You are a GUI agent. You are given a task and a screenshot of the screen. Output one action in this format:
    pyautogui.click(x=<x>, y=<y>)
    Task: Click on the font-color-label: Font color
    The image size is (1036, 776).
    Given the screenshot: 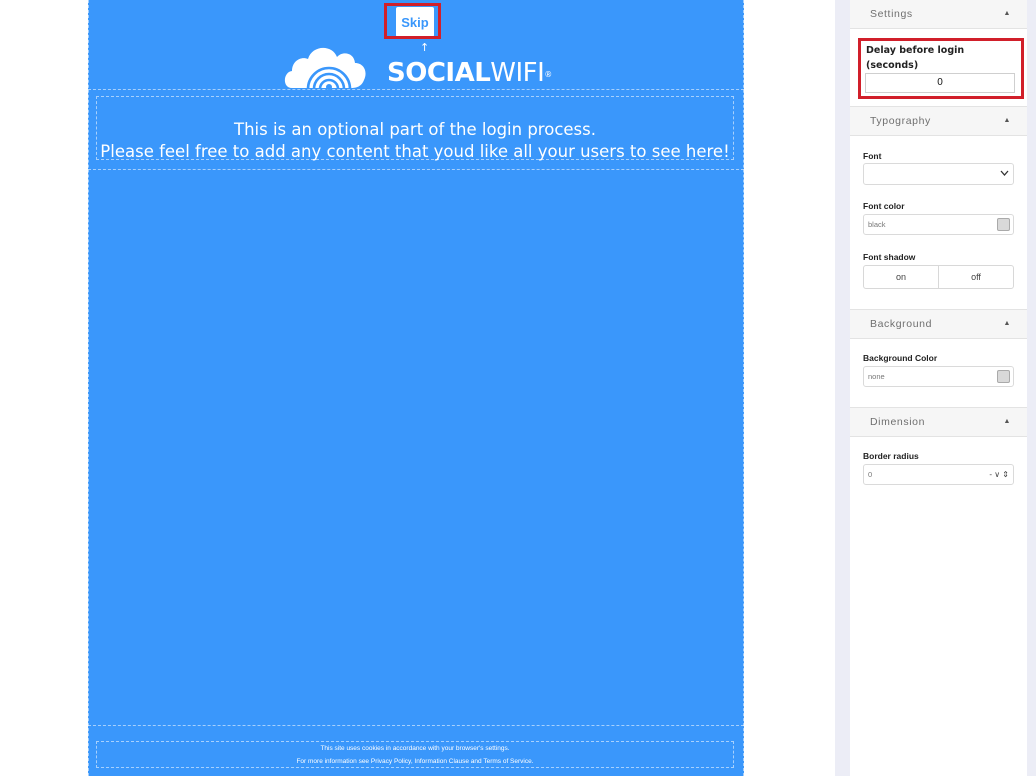 What is the action you would take?
    pyautogui.click(x=884, y=206)
    